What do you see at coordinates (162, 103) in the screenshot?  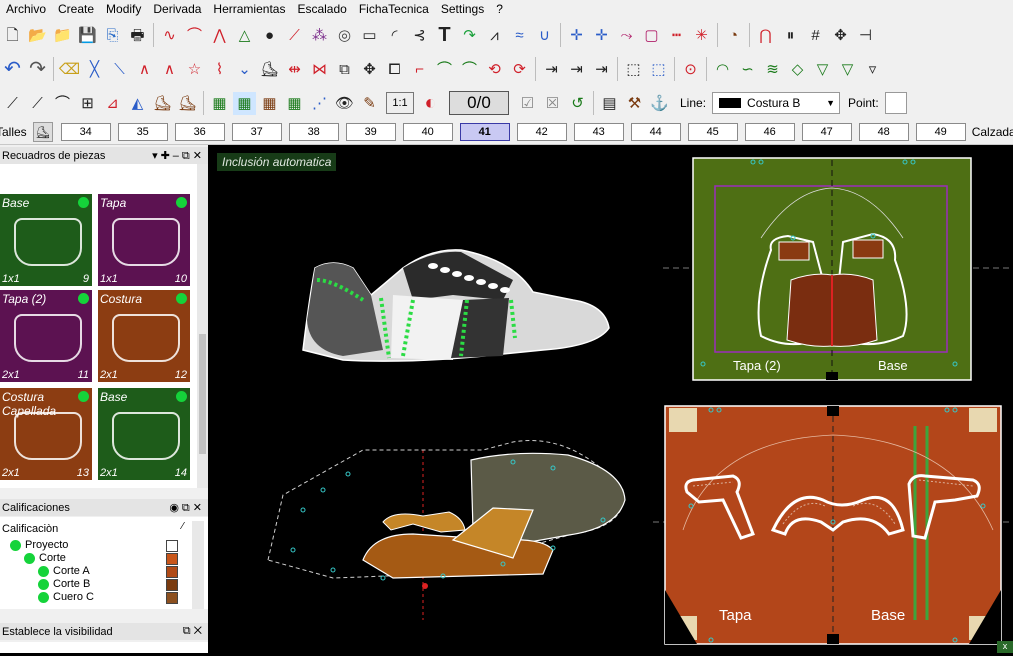 I see `shoe-arrow-icon: ⛸` at bounding box center [162, 103].